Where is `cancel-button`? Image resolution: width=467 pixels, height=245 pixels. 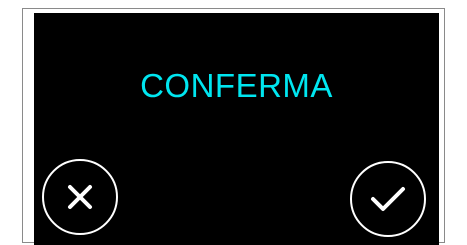
cancel-button is located at coordinates (80, 197).